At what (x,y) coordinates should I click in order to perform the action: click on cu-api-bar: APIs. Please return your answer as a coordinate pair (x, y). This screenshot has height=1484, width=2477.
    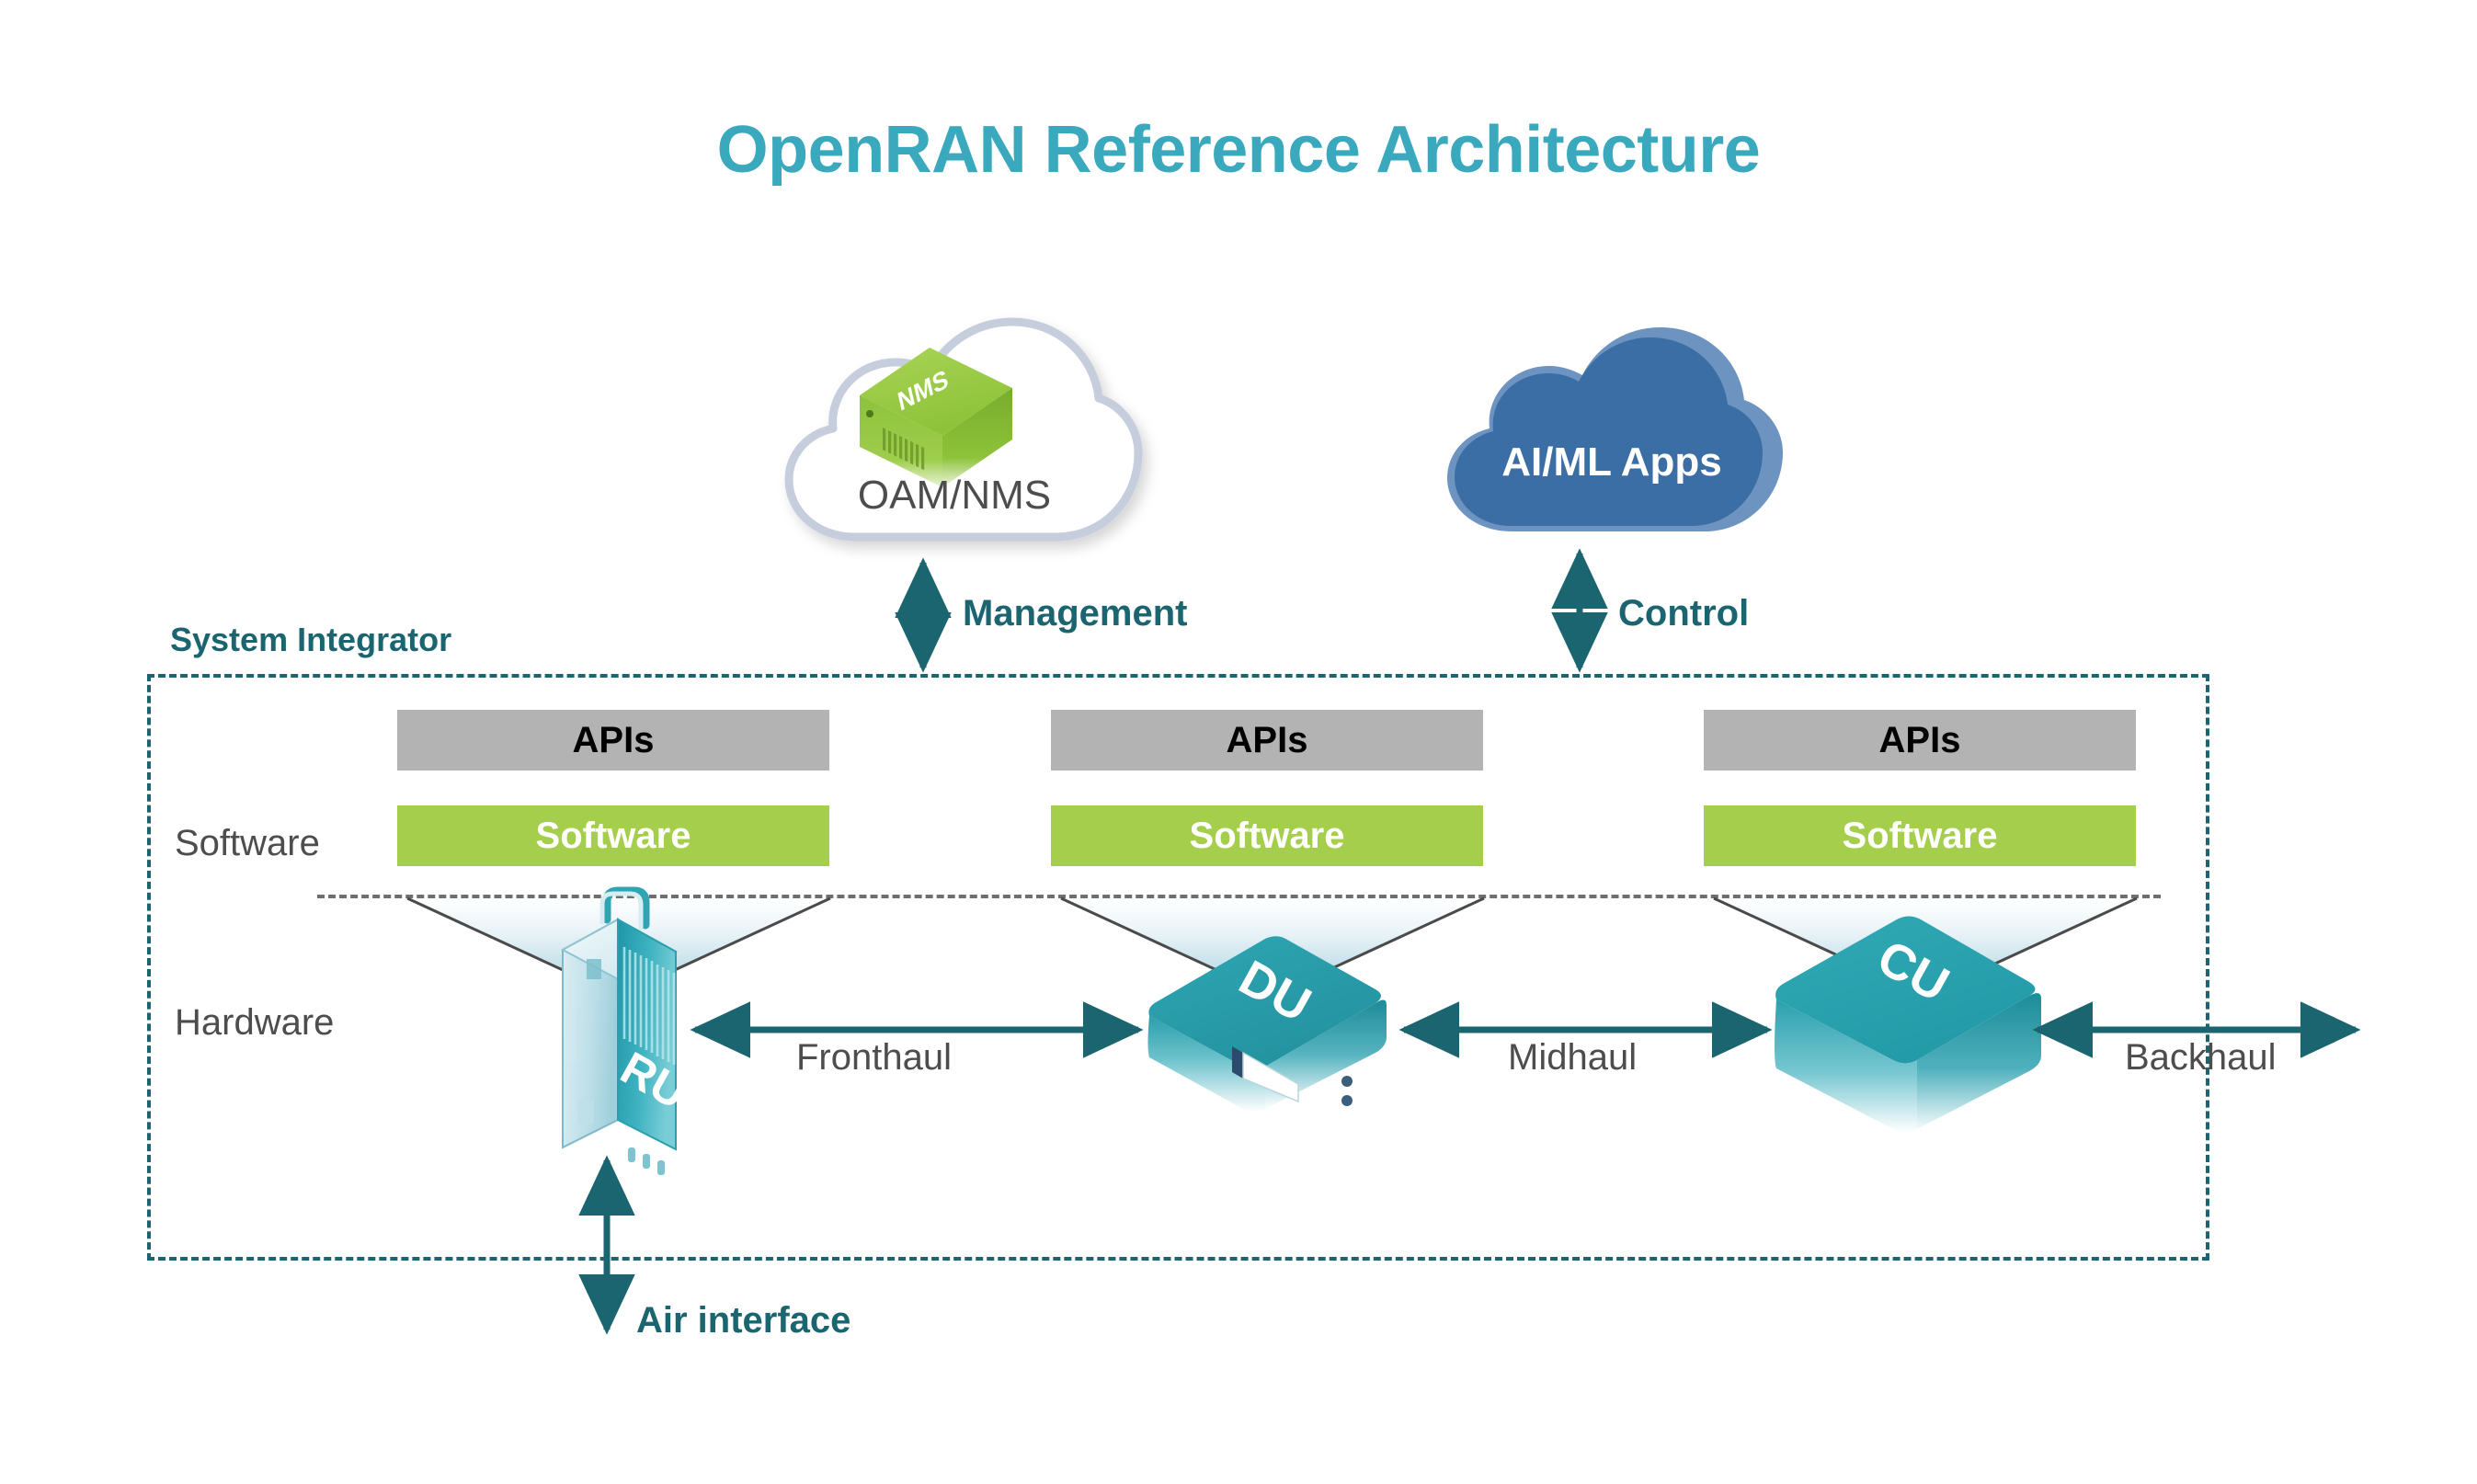
    Looking at the image, I should click on (1920, 740).